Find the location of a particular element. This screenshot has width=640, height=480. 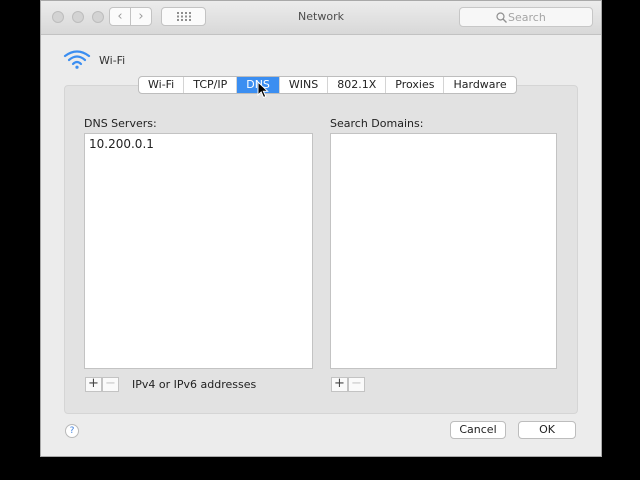

remove-dns-server-button: − is located at coordinates (110, 384).